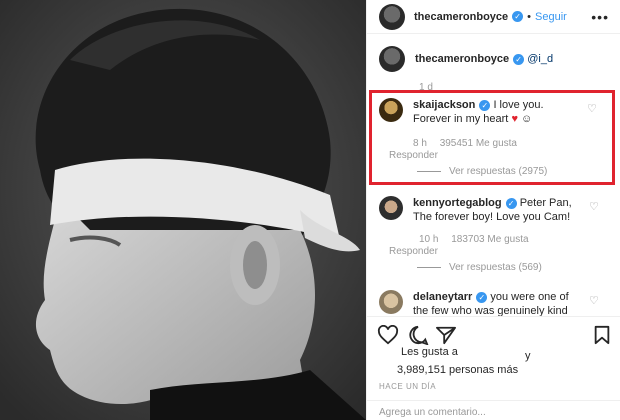 This screenshot has width=620, height=420. I want to click on follow-button: Seguir, so click(551, 17).